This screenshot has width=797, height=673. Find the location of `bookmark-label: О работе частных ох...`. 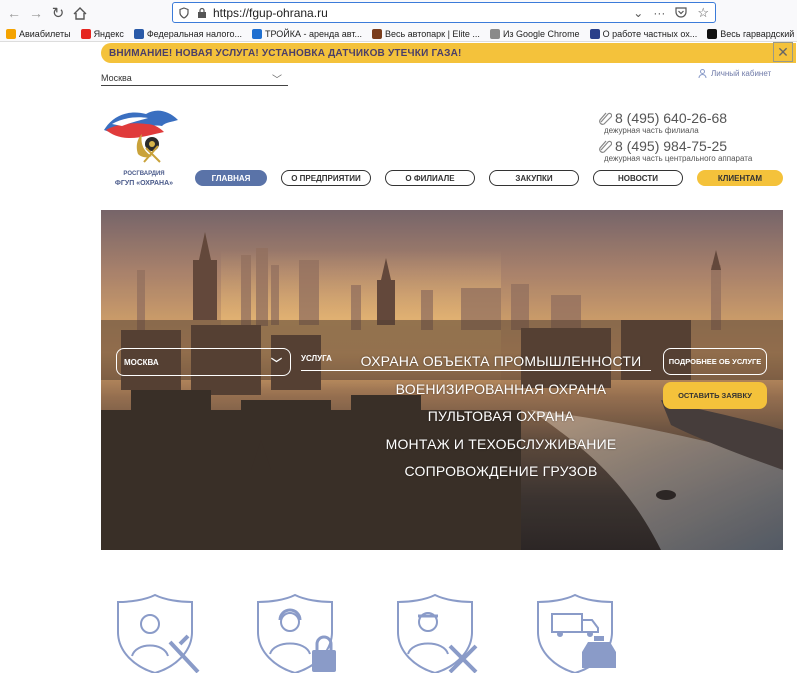

bookmark-label: О работе частных ох... is located at coordinates (650, 33).